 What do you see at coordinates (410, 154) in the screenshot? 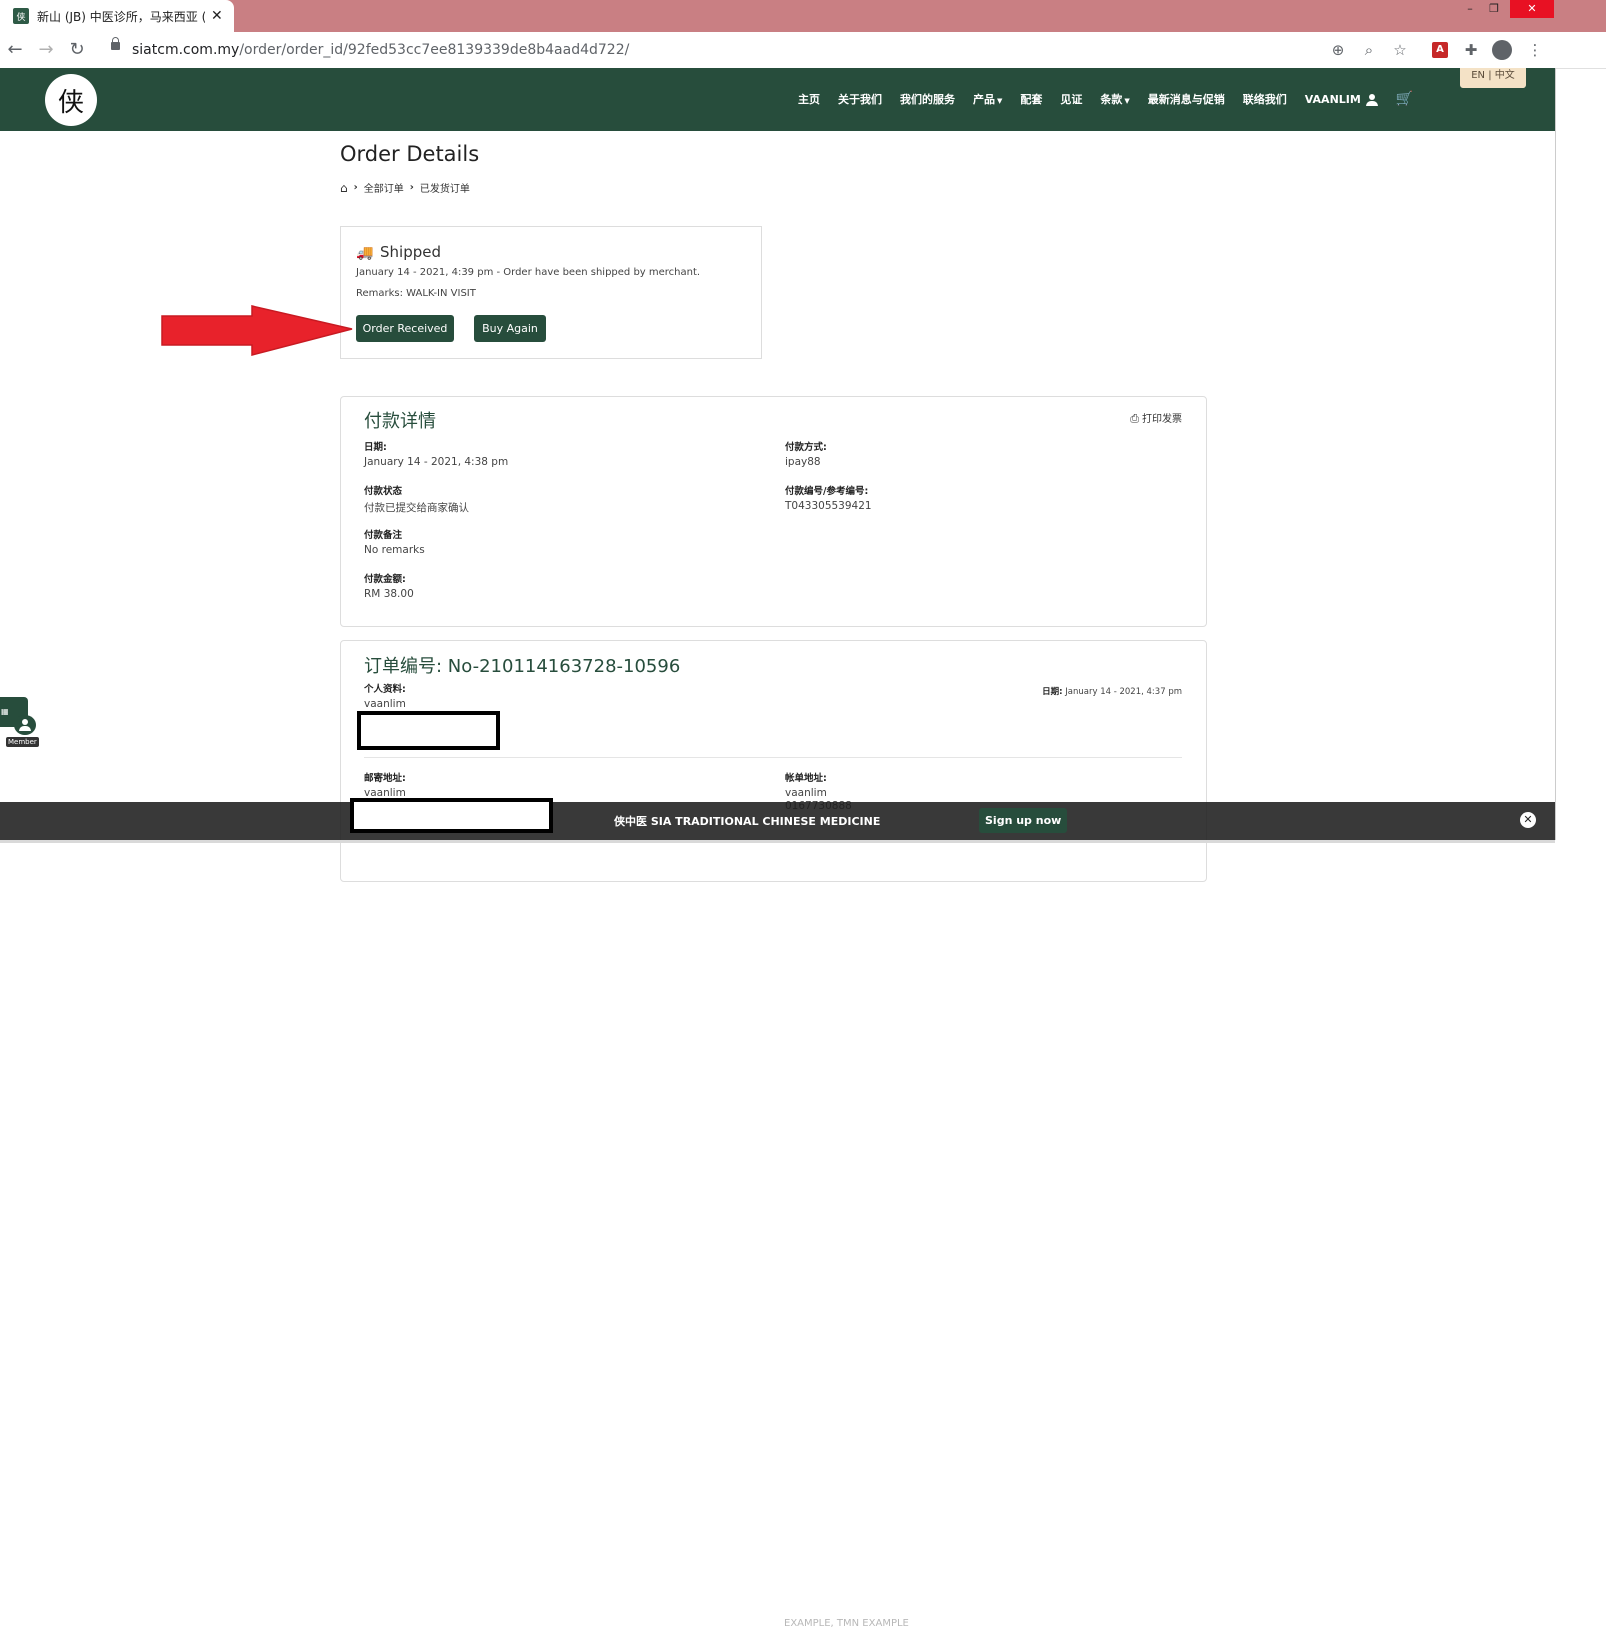
I see `page-title: Order Details` at bounding box center [410, 154].